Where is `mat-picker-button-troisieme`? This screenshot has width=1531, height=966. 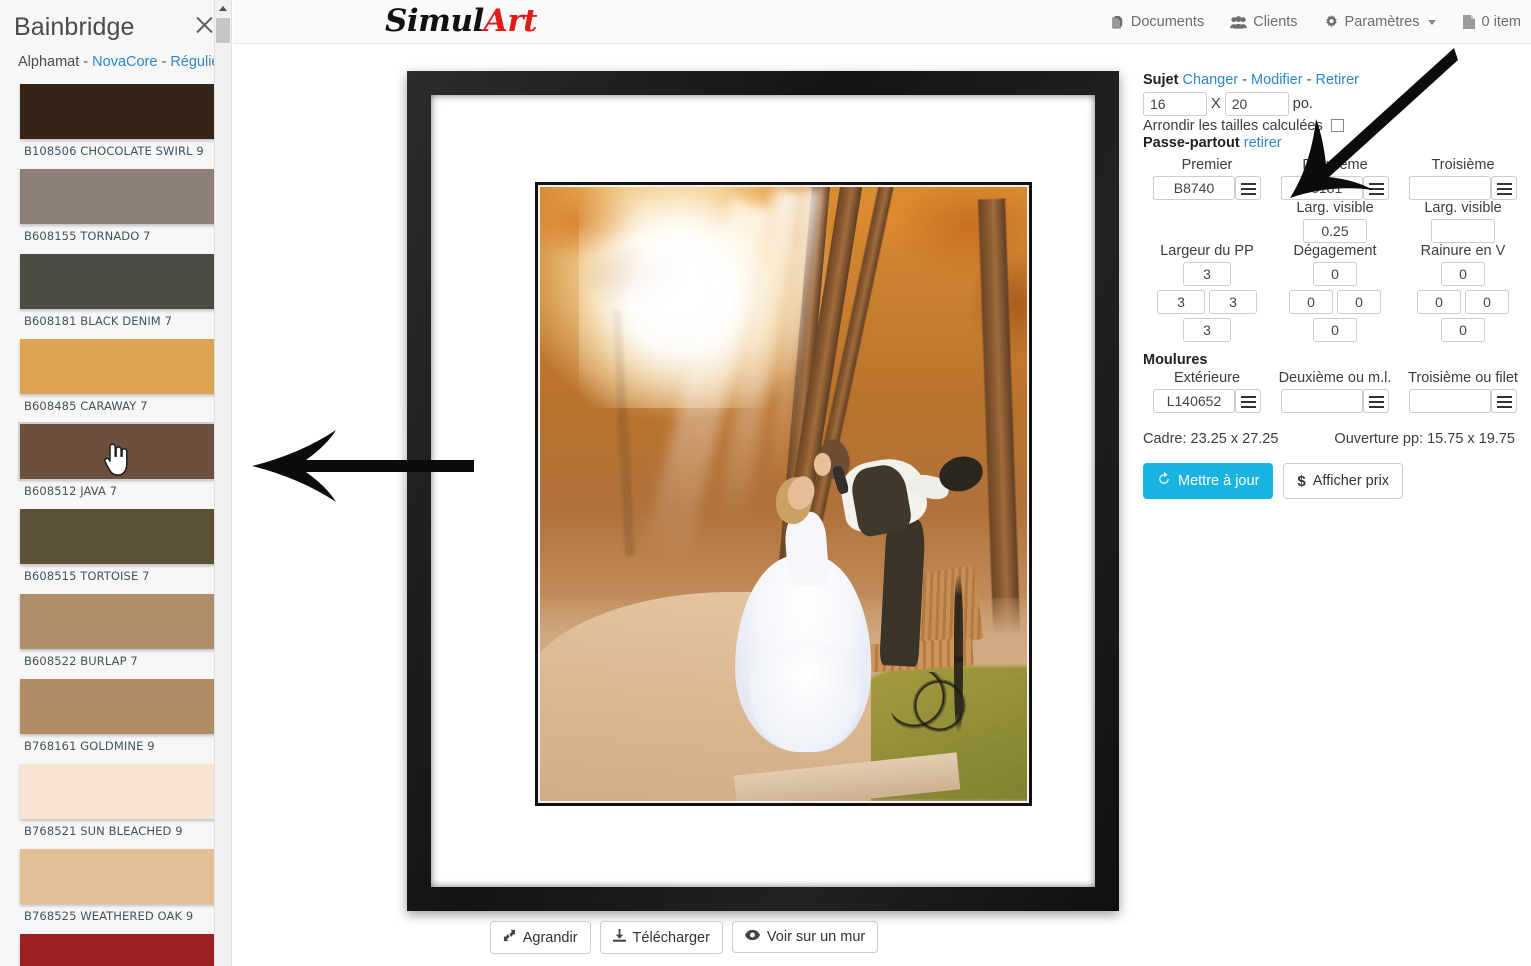
mat-picker-button-troisieme is located at coordinates (1504, 188).